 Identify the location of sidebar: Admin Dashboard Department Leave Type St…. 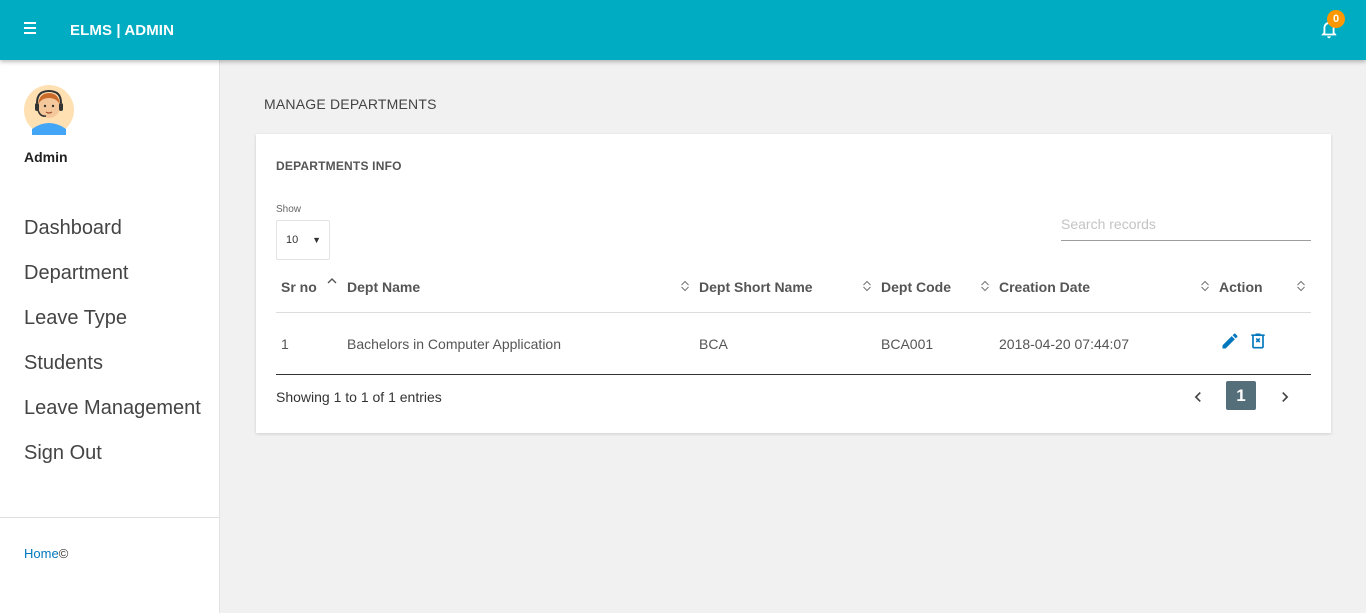
(110, 336).